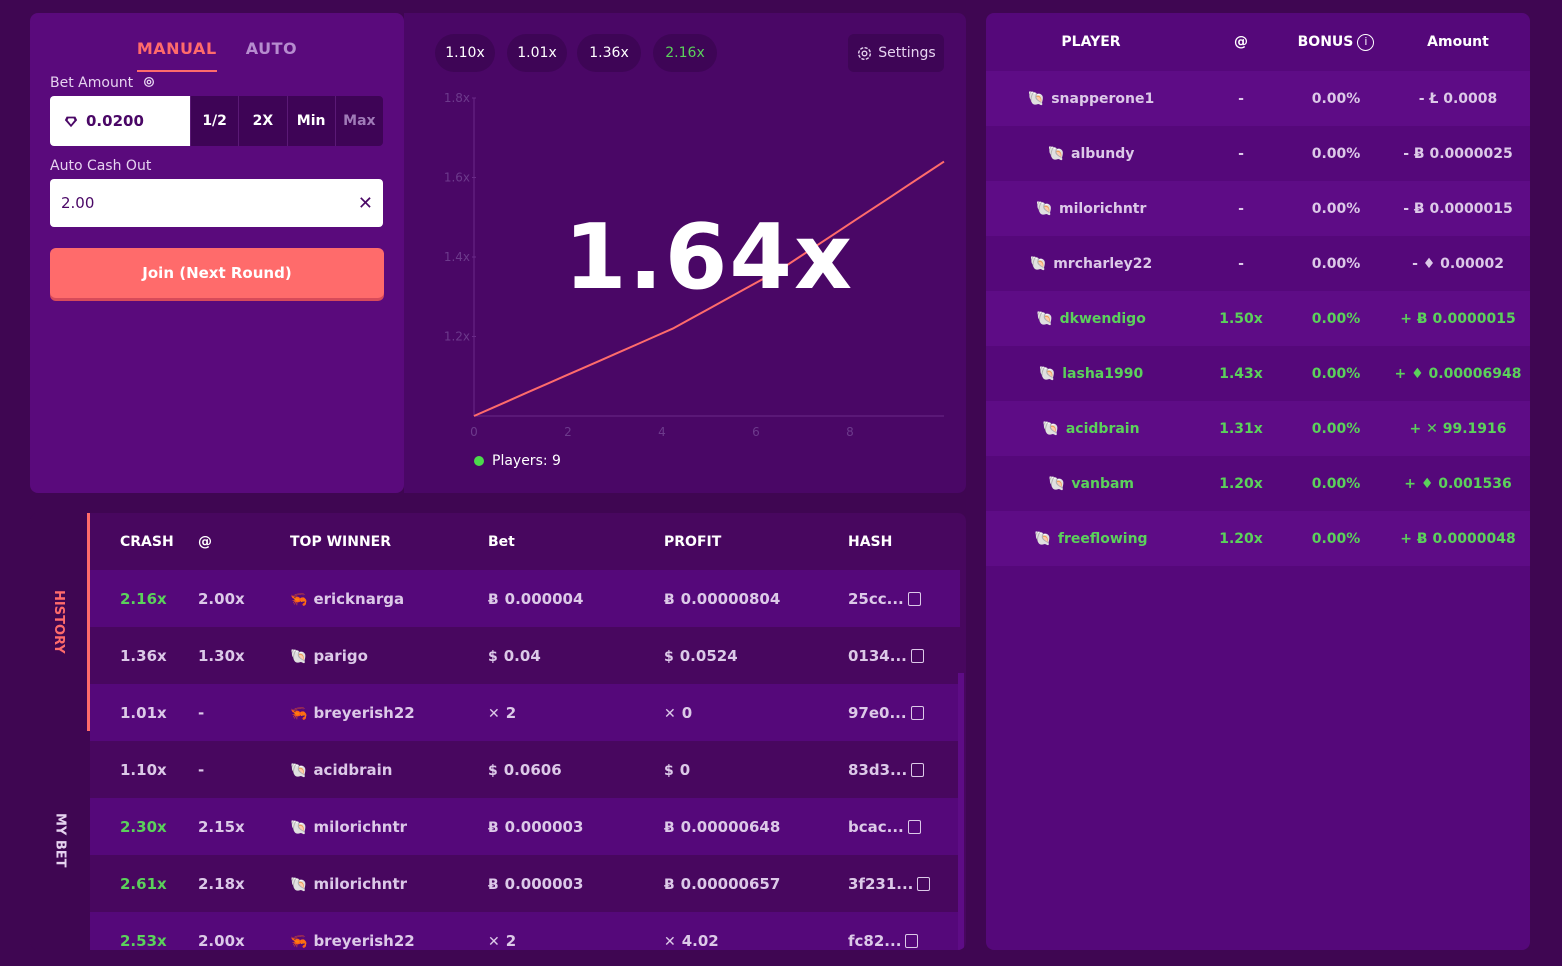 The width and height of the screenshot is (1562, 966). Describe the element at coordinates (358, 121) in the screenshot. I see `max-button: Max` at that location.